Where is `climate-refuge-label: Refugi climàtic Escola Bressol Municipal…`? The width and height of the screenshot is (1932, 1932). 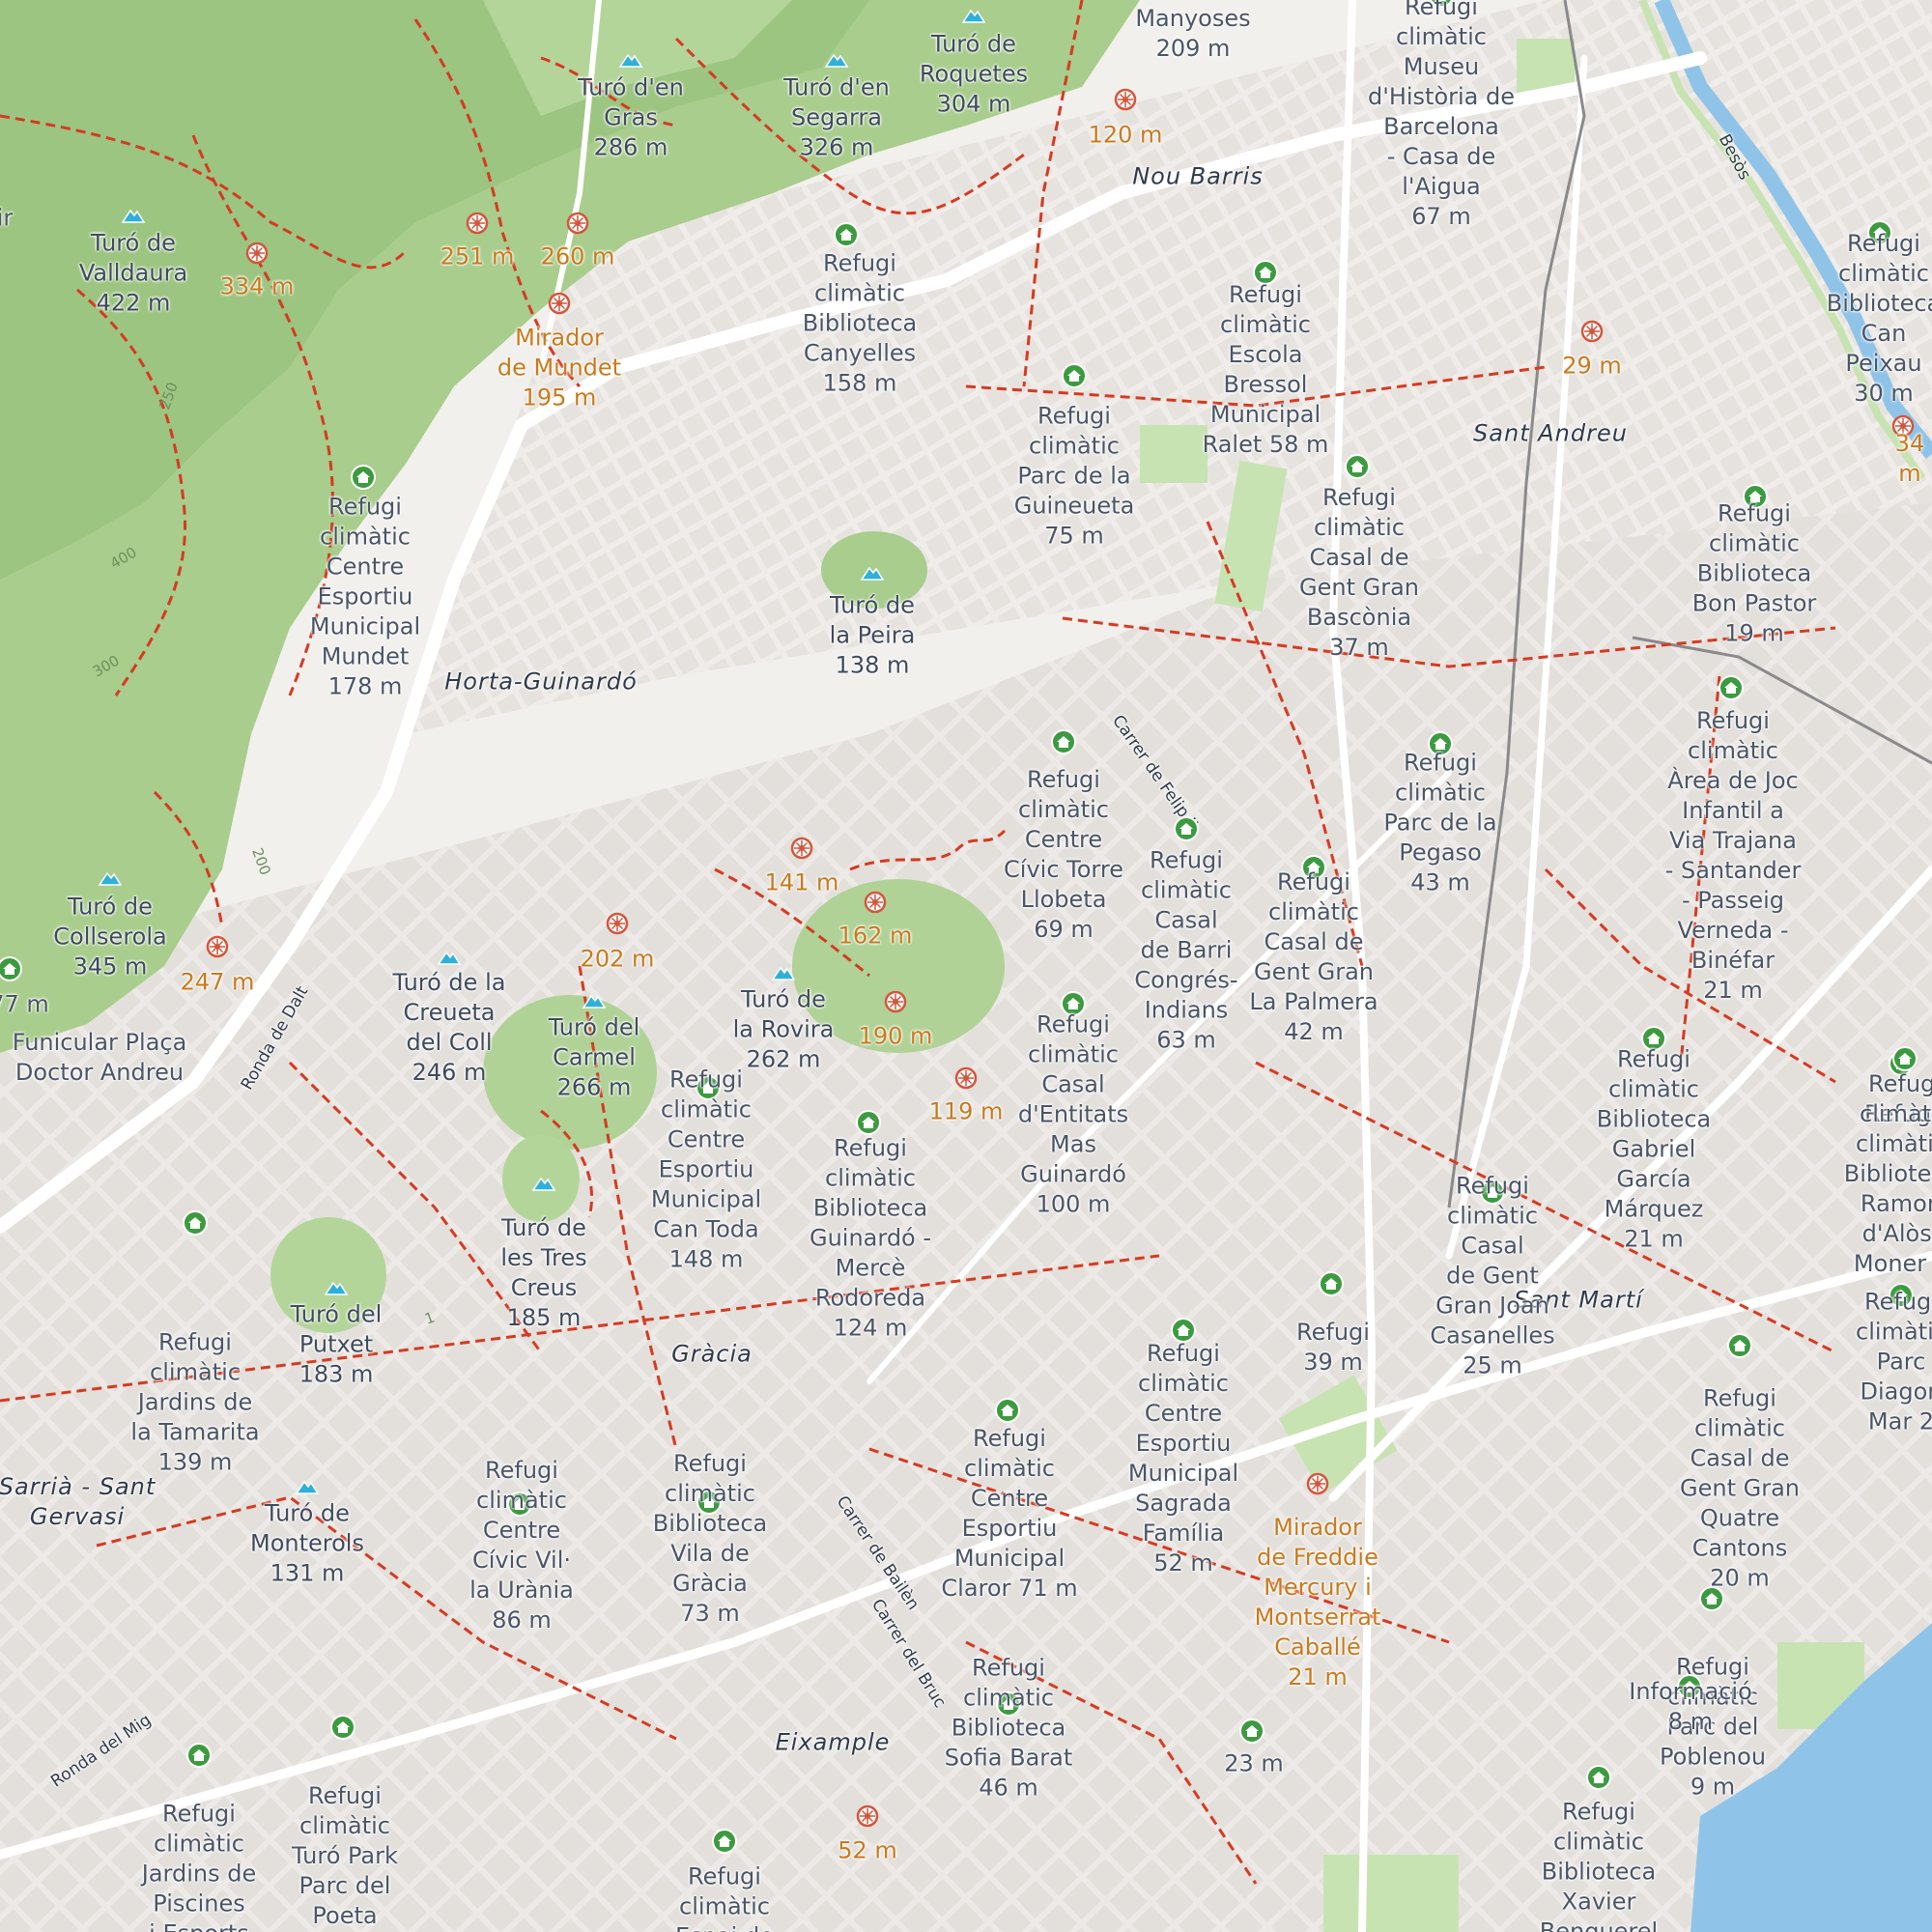 climate-refuge-label: Refugi climàtic Escola Bressol Municipal… is located at coordinates (1266, 370).